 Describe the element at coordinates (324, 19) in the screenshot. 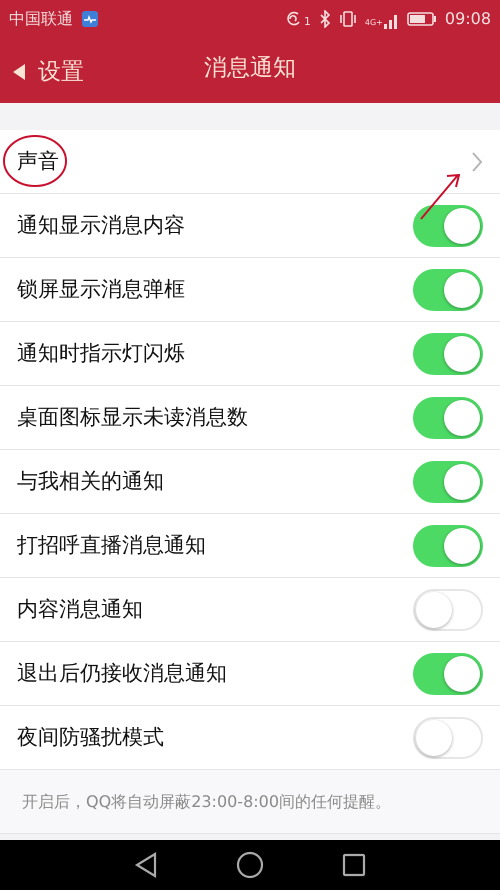

I see `bluetooth-icon` at that location.